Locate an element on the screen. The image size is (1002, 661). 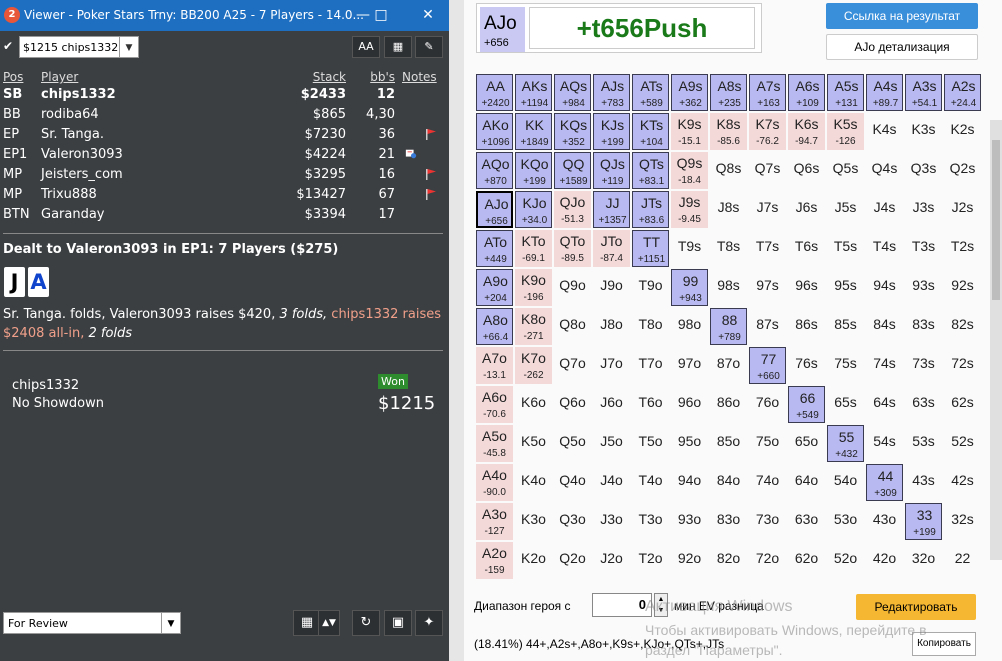
result-link-button: Ссылка на результат is located at coordinates (902, 16).